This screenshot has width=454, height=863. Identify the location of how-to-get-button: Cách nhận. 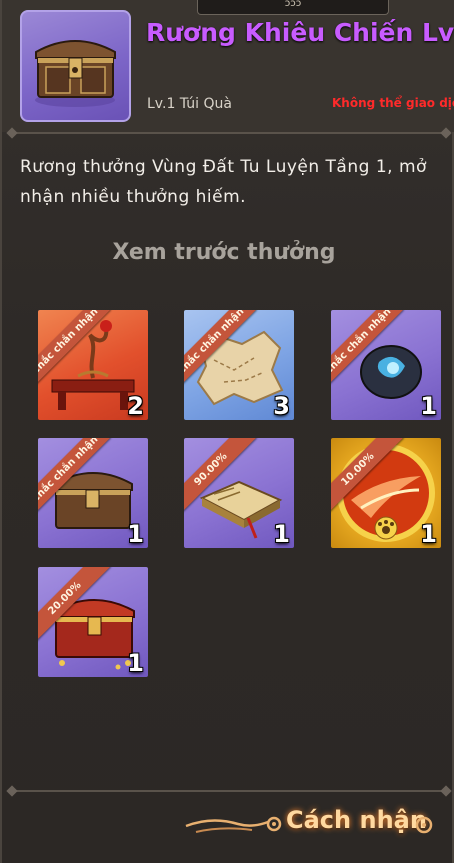
(312, 822).